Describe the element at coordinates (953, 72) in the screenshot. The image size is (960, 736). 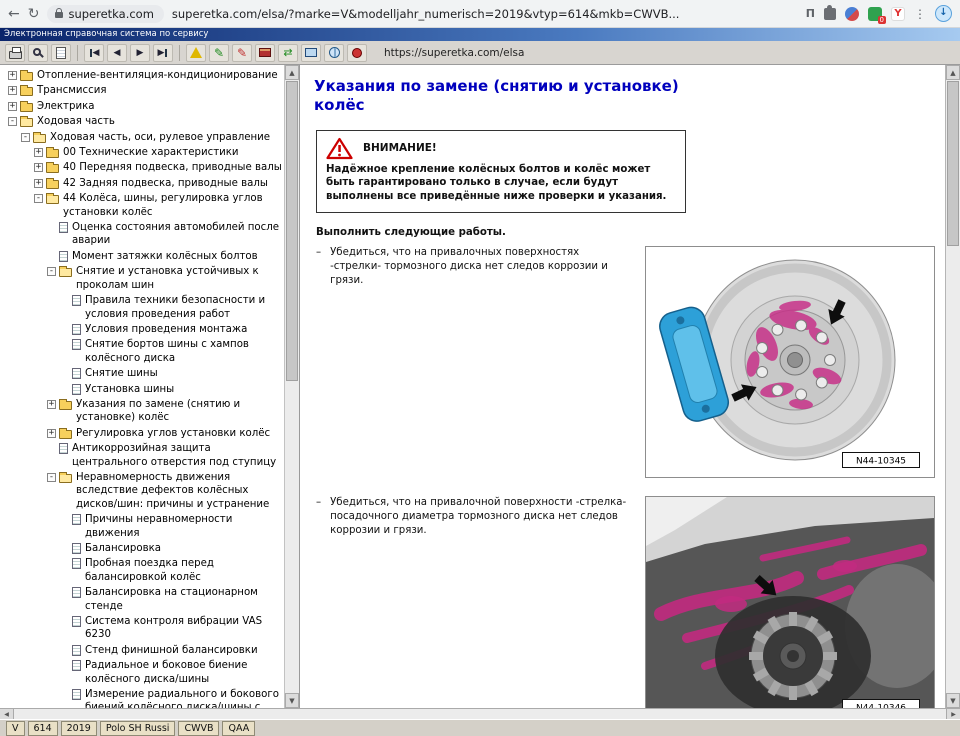
I see `content-scroll-up-button: ▲` at that location.